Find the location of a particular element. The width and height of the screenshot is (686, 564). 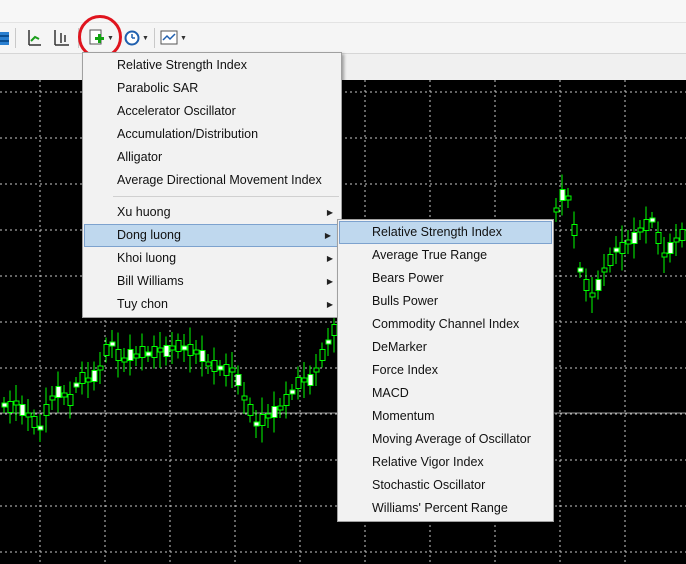

menu-item-label: Relative Strength Index is located at coordinates (182, 65).